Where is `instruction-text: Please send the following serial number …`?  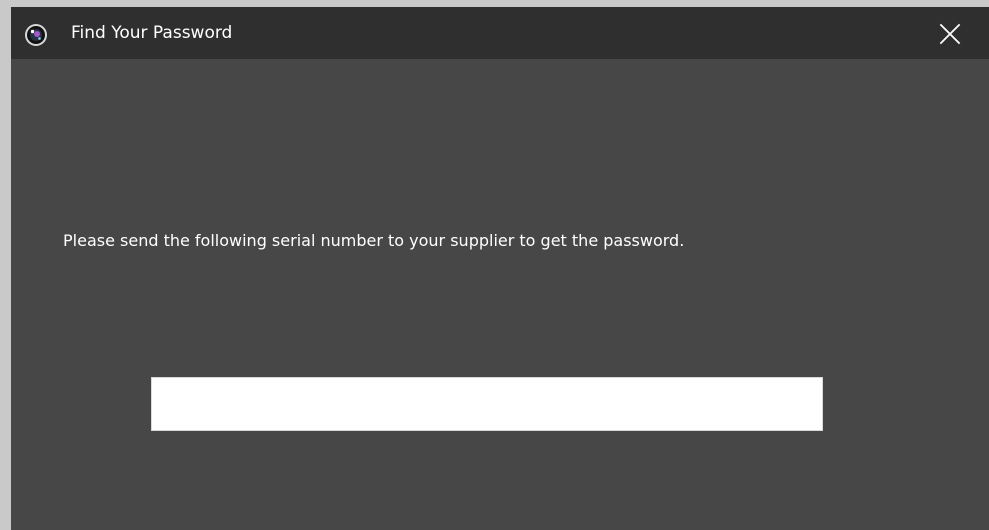
instruction-text: Please send the following serial number … is located at coordinates (374, 240).